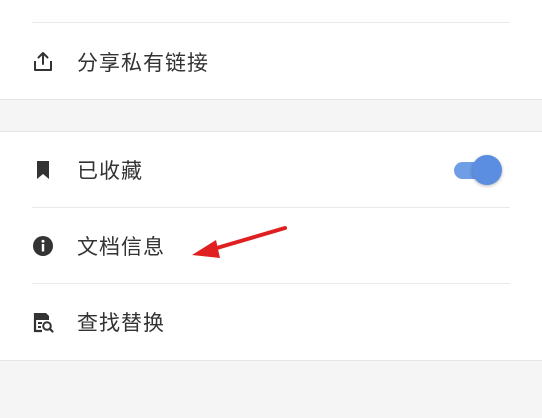  What do you see at coordinates (487, 170) in the screenshot?
I see `toggle-knob` at bounding box center [487, 170].